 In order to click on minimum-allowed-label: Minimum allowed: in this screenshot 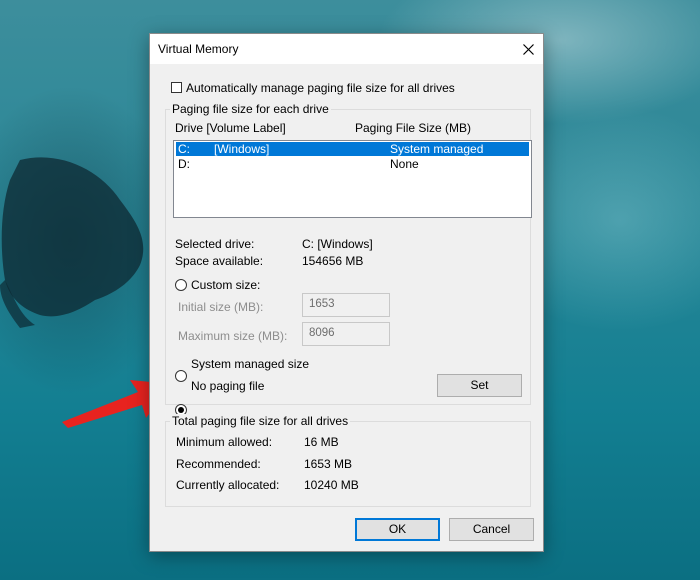, I will do `click(224, 442)`.